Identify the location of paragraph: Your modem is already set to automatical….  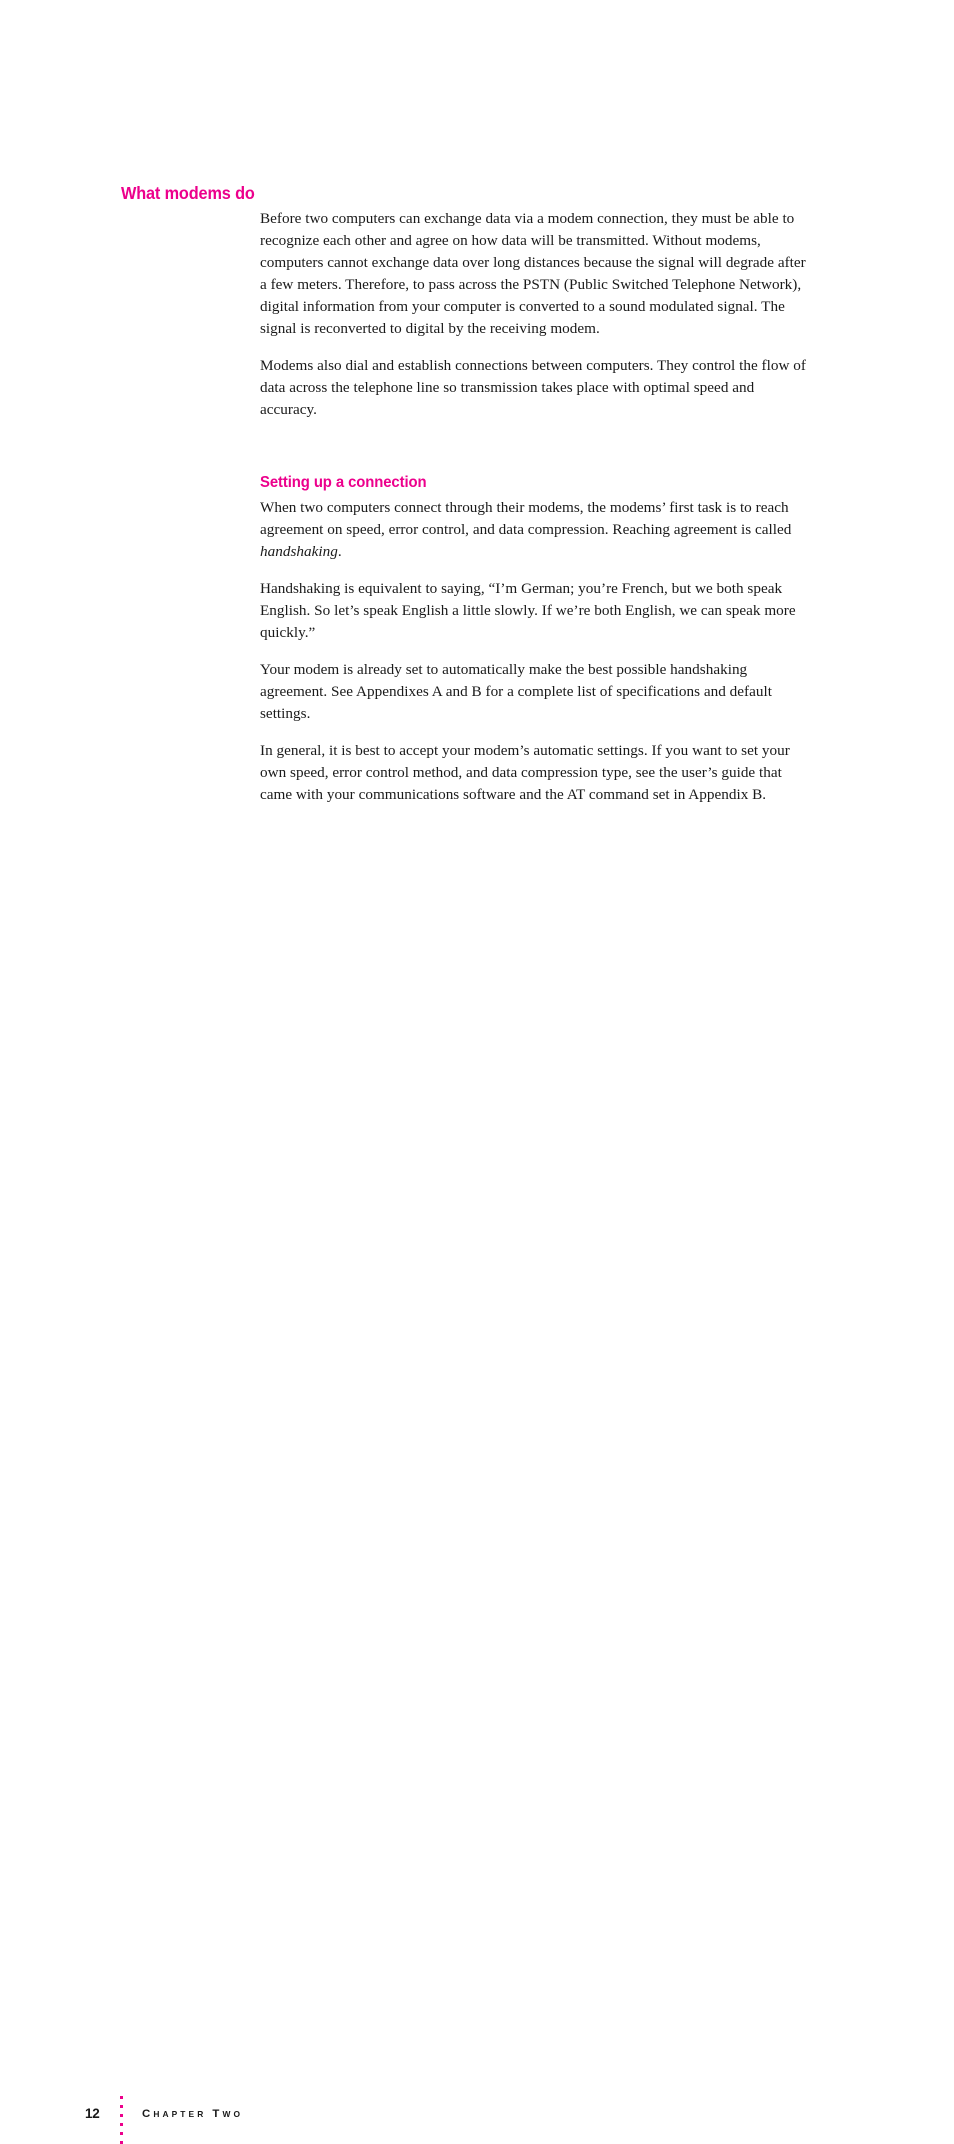
(516, 691).